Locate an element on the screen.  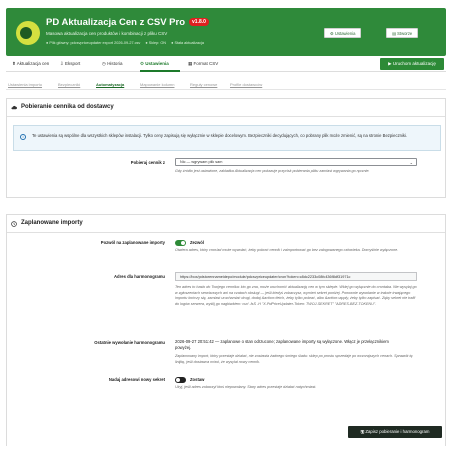
save-schedule-button: 🖫 Zapisz pobieranie i harmonogram is located at coordinates (395, 432).